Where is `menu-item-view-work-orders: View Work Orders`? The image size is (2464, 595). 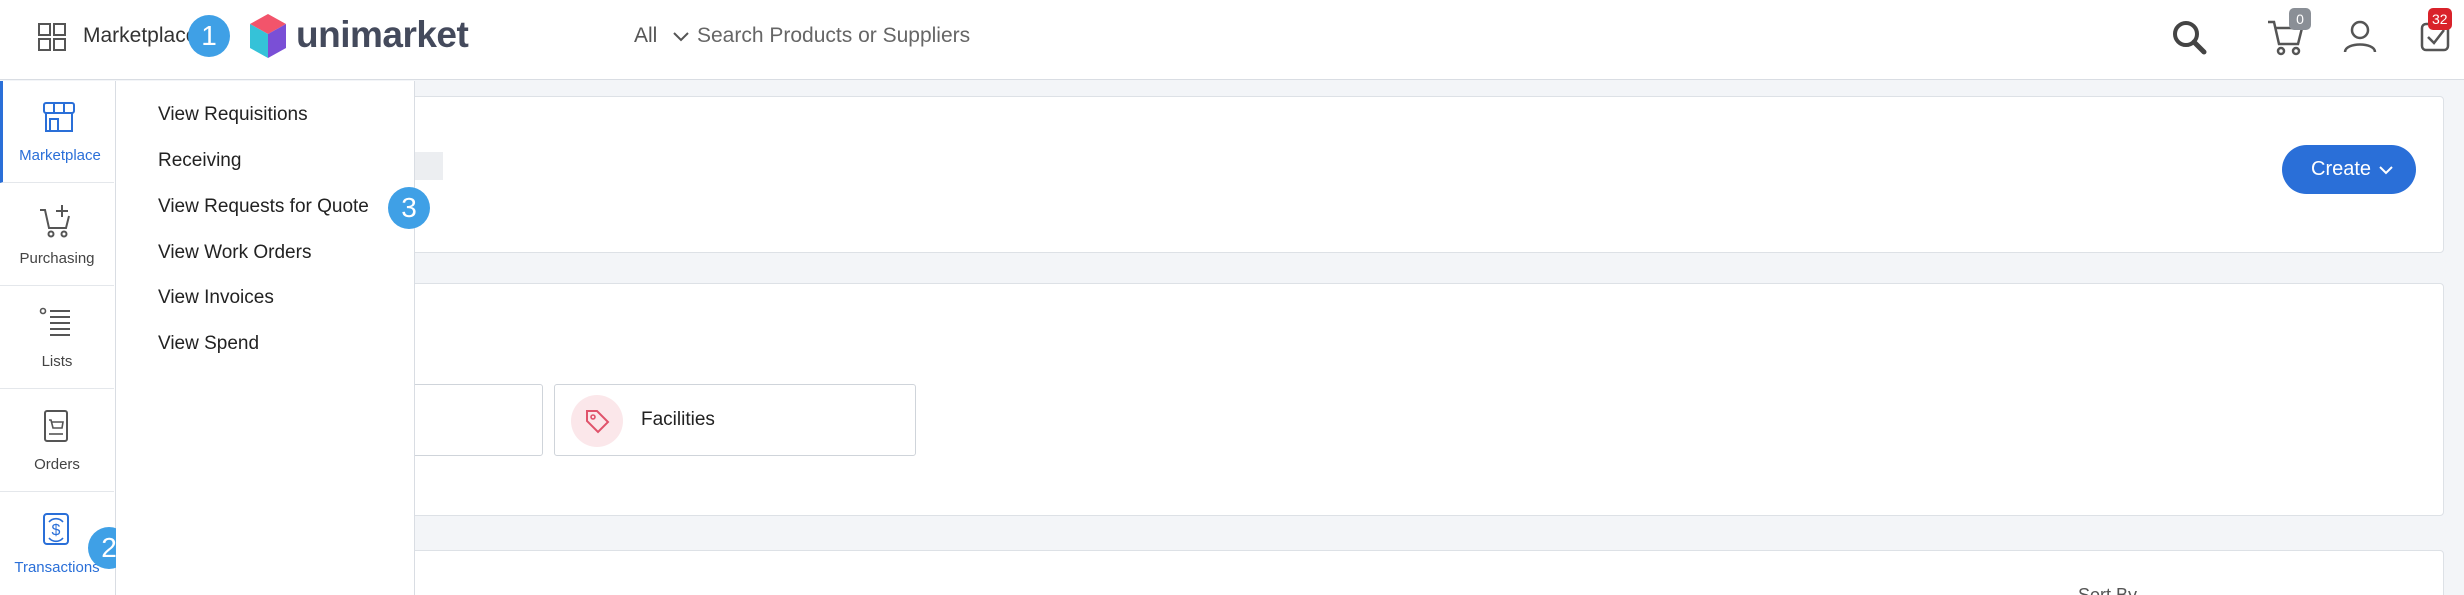 menu-item-view-work-orders: View Work Orders is located at coordinates (234, 253).